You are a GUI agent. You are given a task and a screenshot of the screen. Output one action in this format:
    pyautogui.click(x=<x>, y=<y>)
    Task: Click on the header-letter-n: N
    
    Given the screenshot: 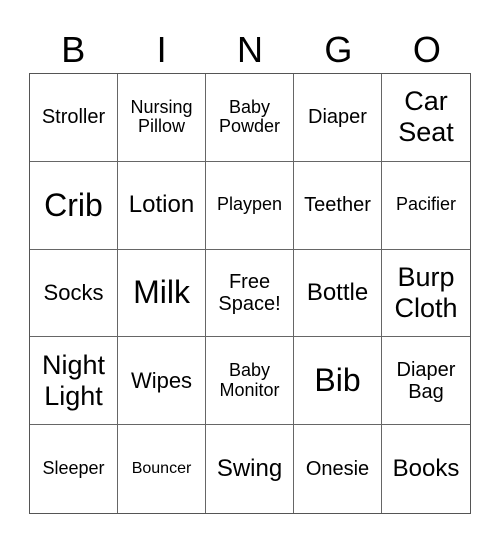 What is the action you would take?
    pyautogui.click(x=250, y=49)
    